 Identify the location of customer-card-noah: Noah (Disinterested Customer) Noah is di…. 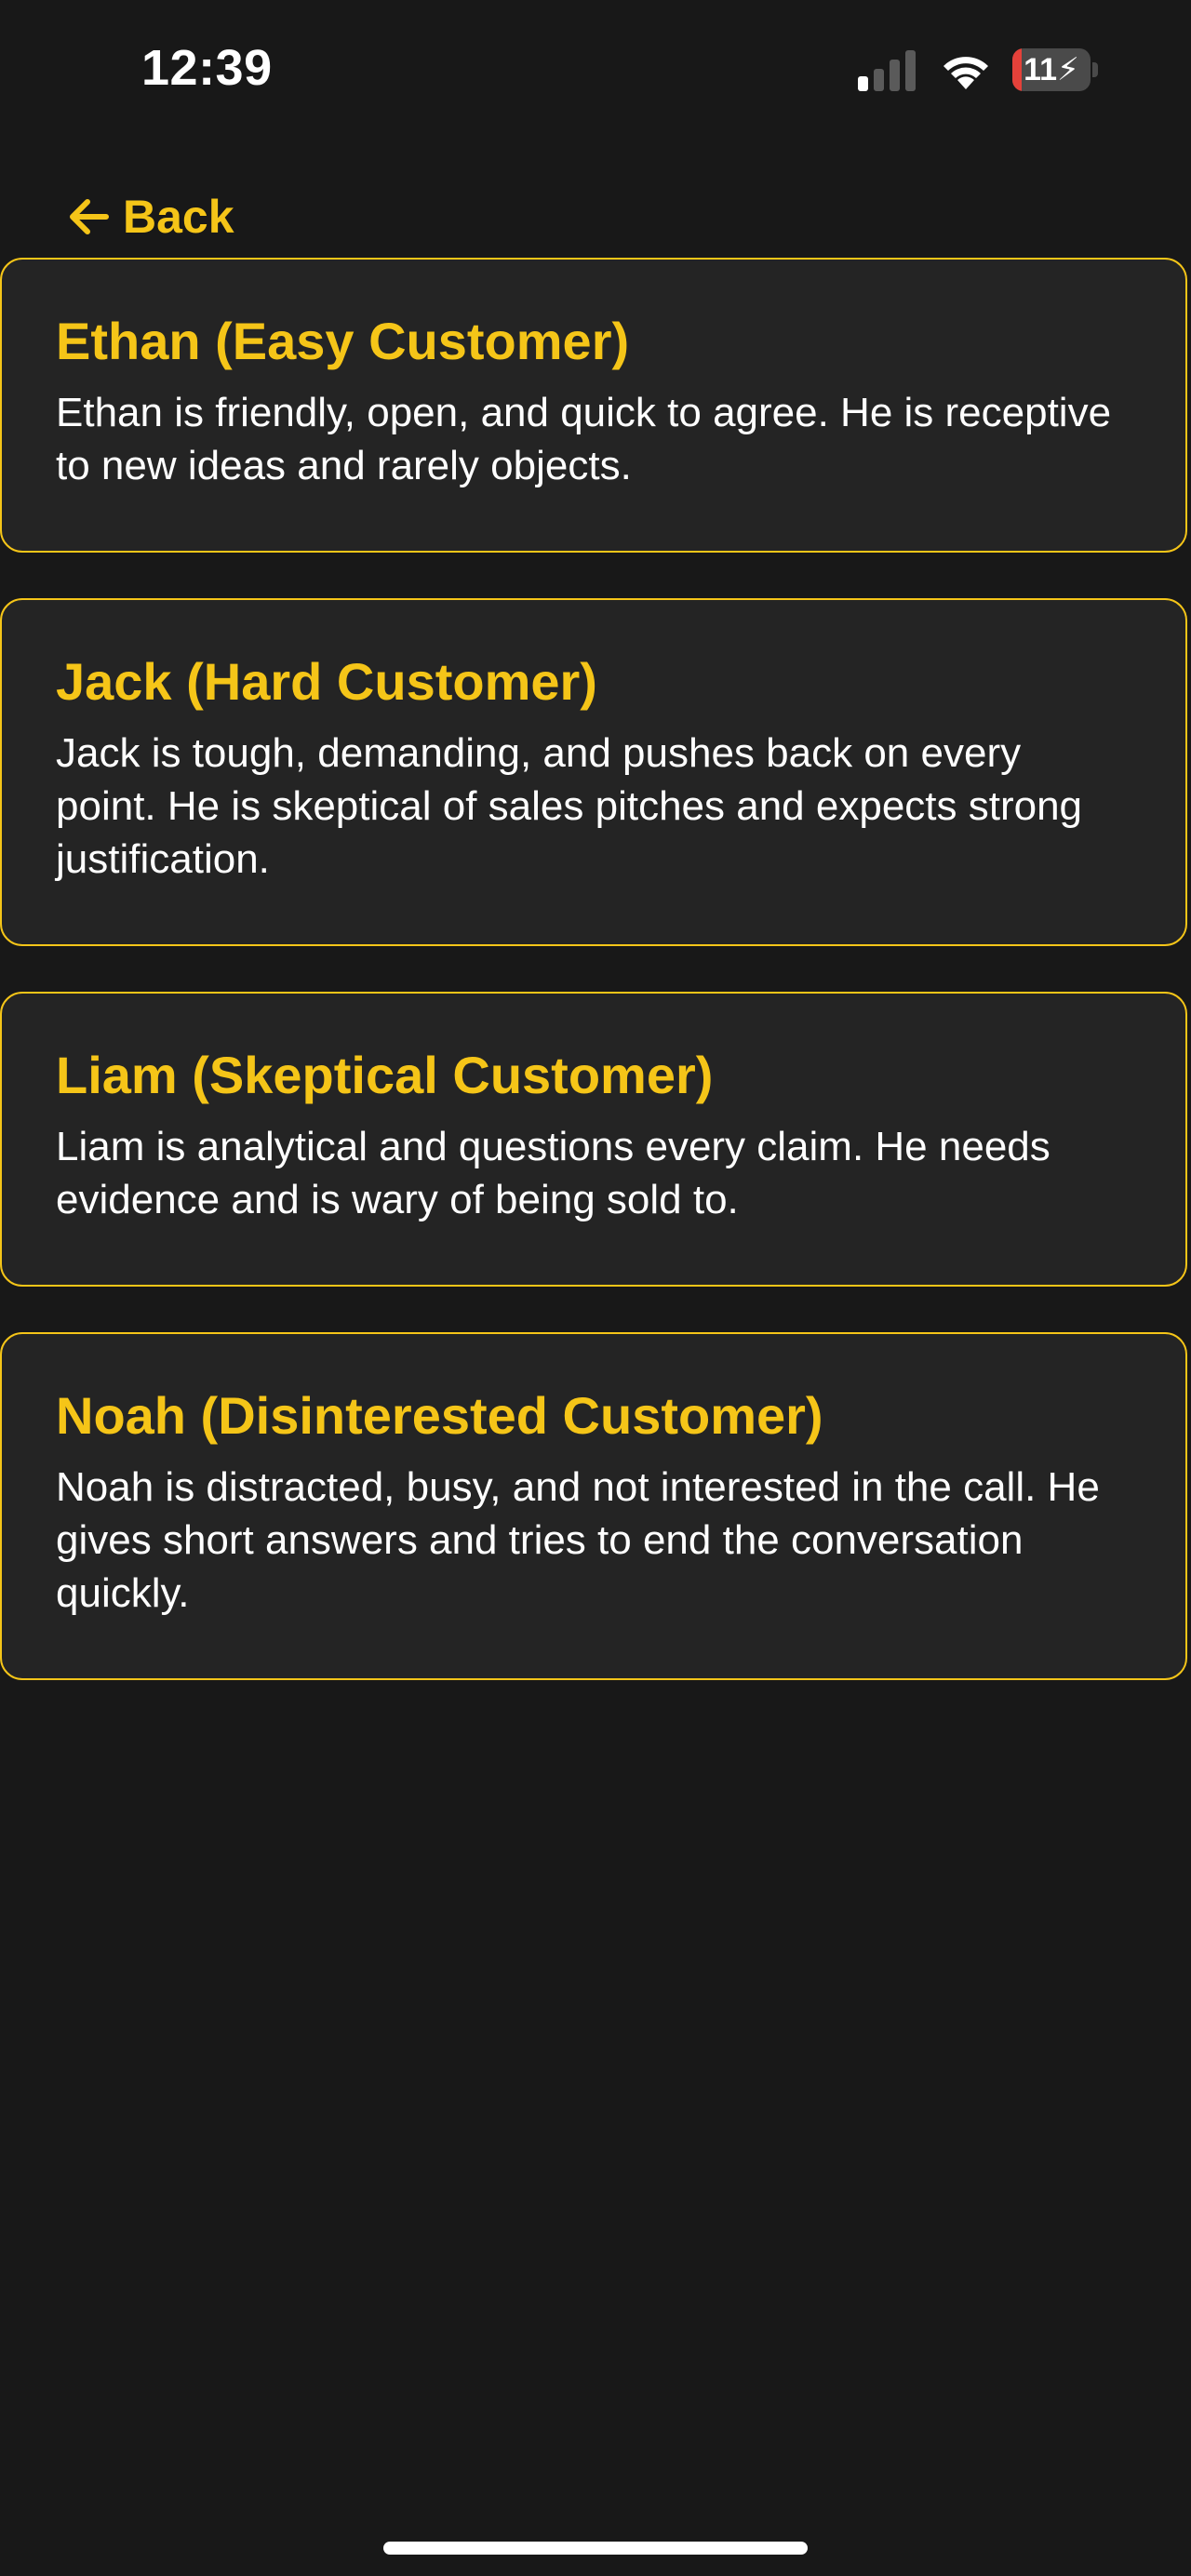
(593, 1506).